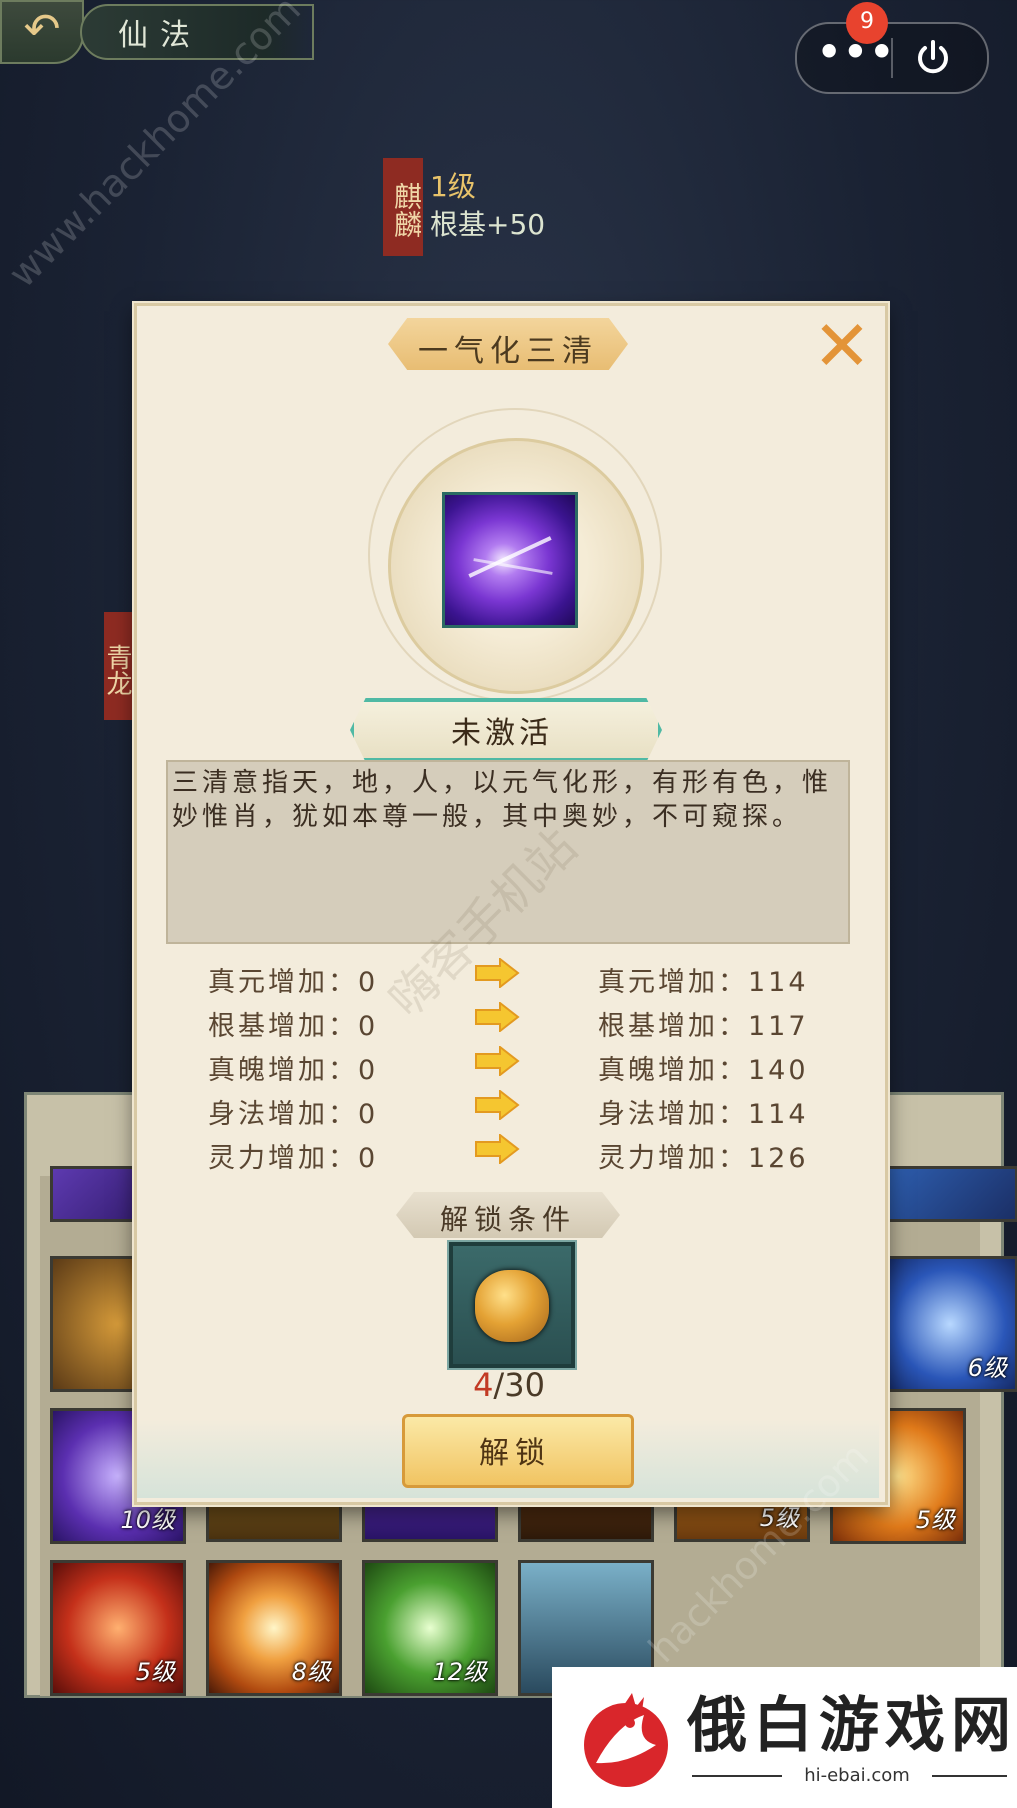 The image size is (1017, 1808). I want to click on stat-next: 根基增加：117, so click(703, 1024).